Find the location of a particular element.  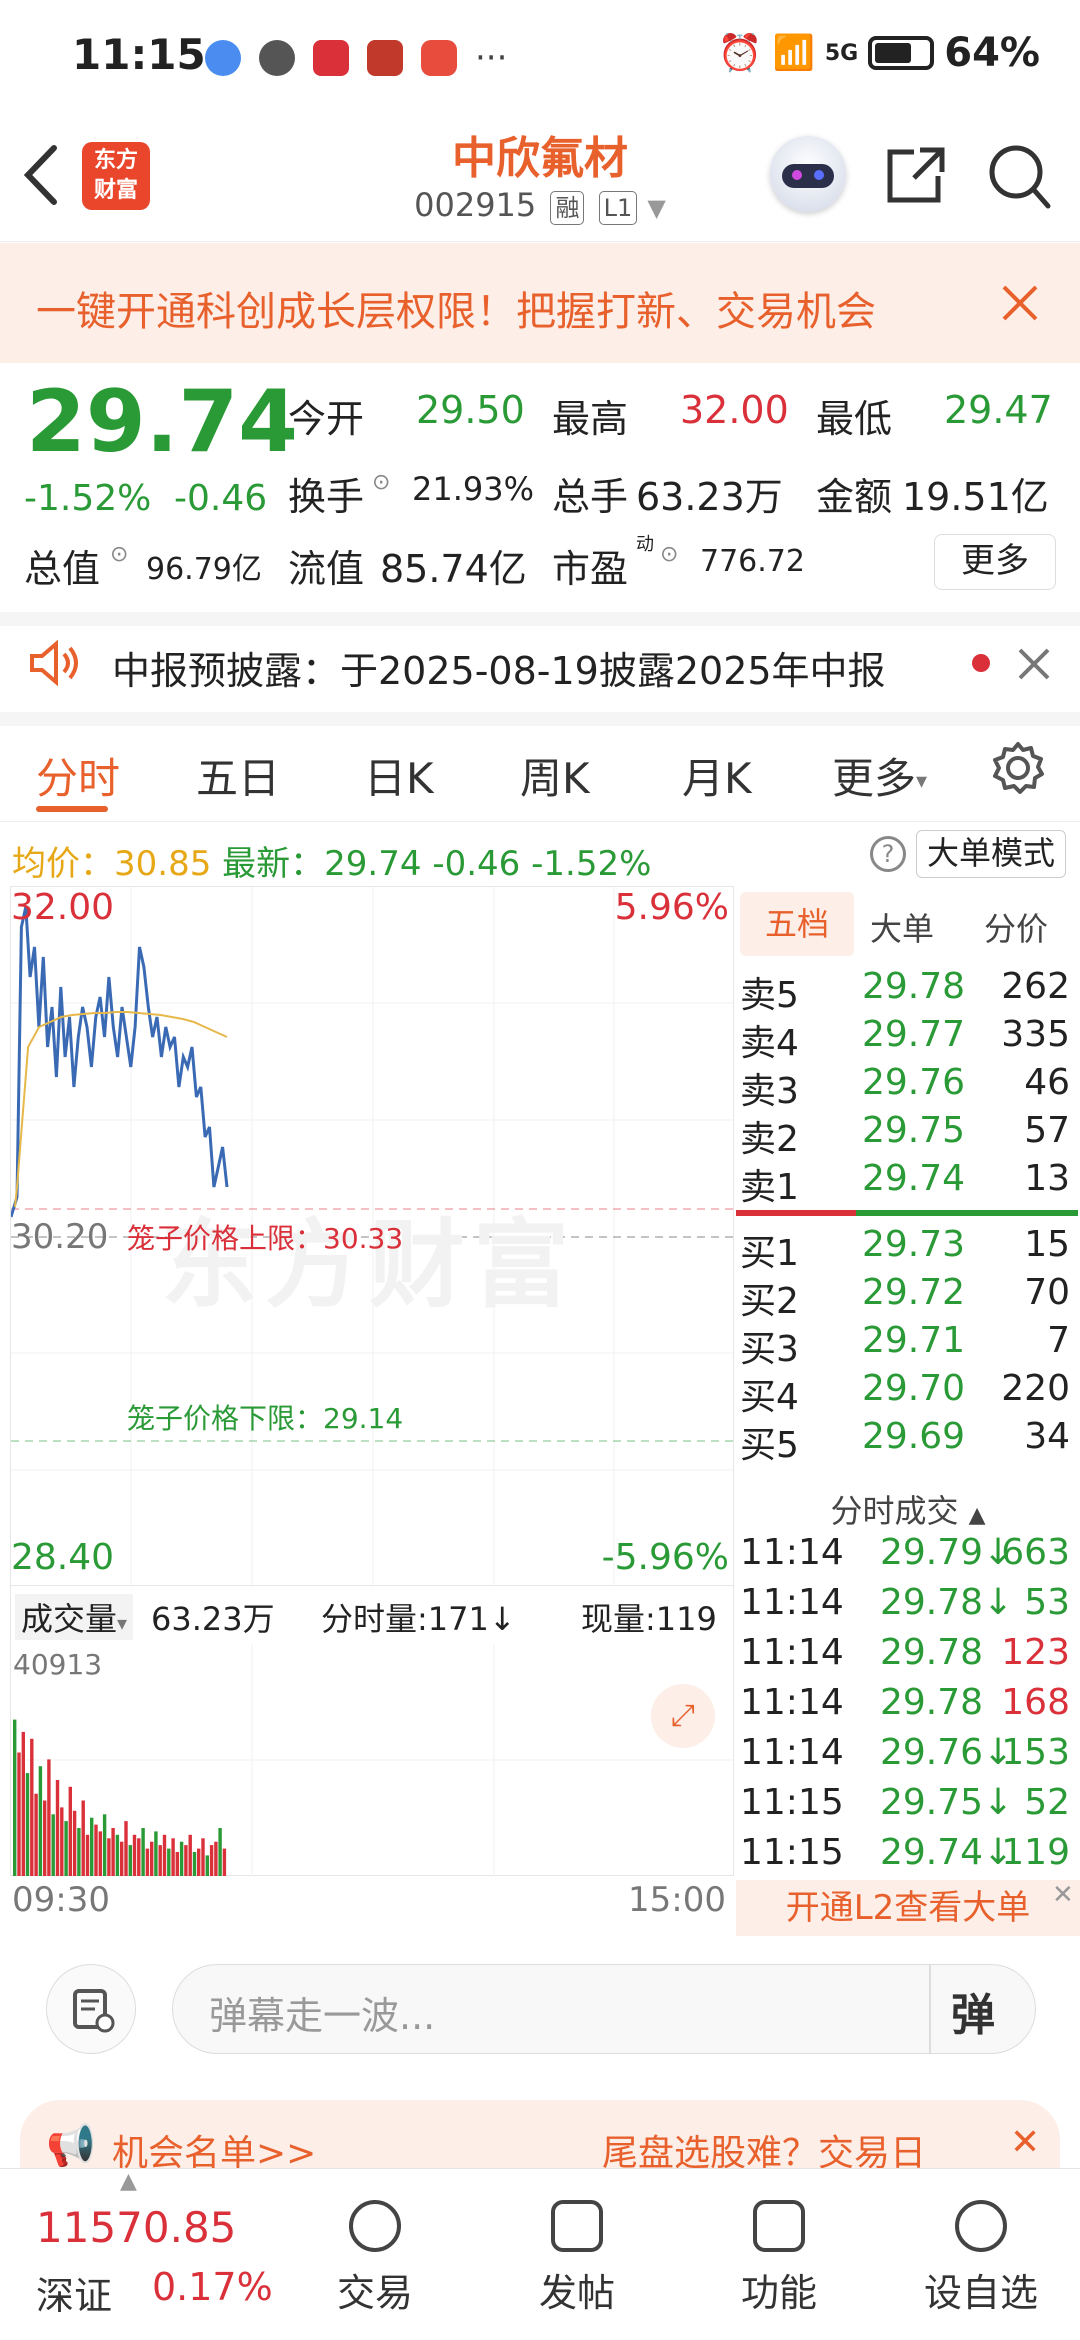

wechat-icon is located at coordinates (277, 58).